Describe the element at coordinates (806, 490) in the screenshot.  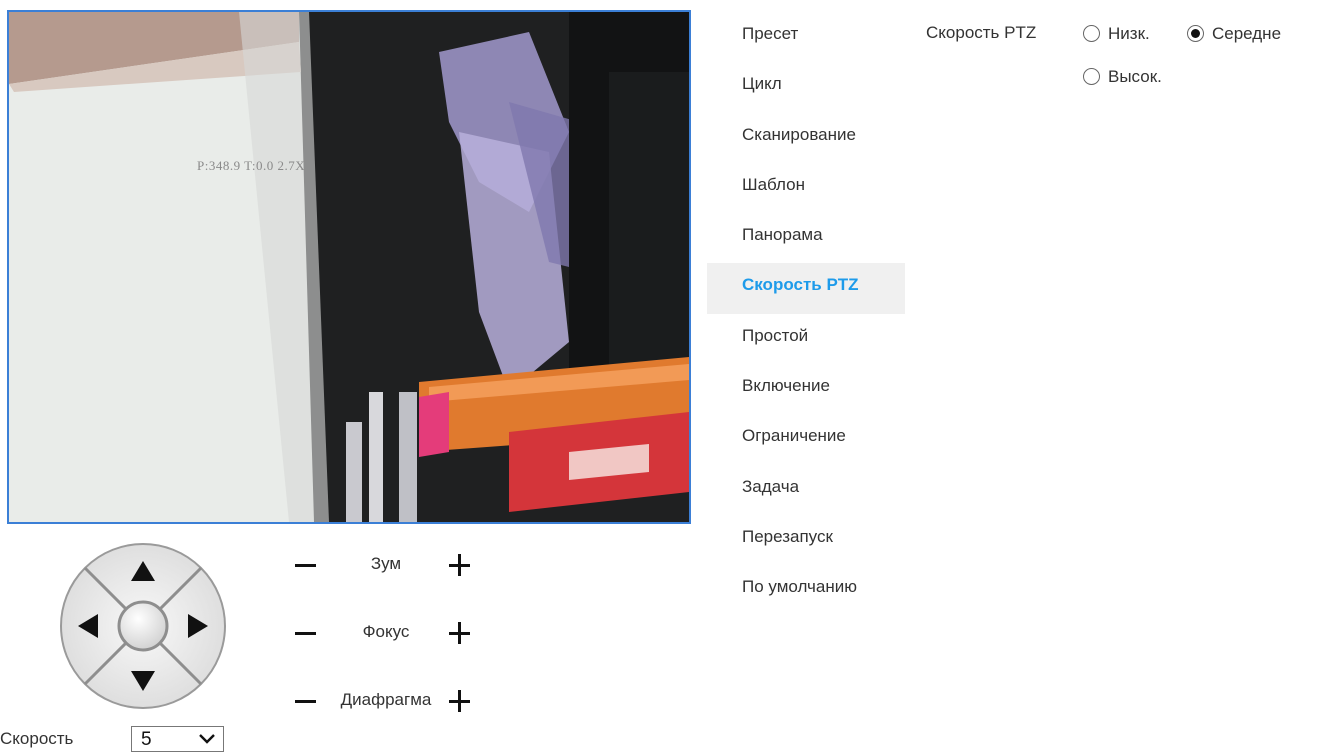
I see `menu-item-task: Задача` at that location.